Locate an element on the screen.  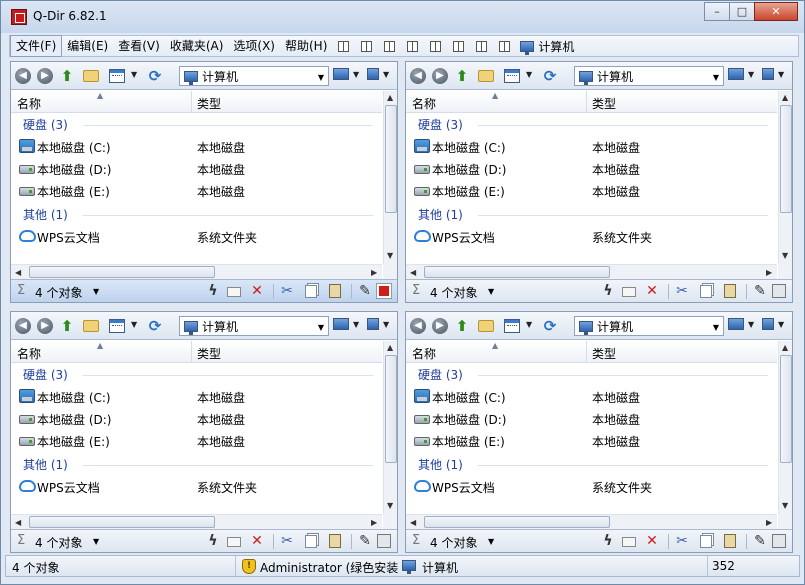
desktop-dropdown-icon: ▼ is located at coordinates (356, 74).